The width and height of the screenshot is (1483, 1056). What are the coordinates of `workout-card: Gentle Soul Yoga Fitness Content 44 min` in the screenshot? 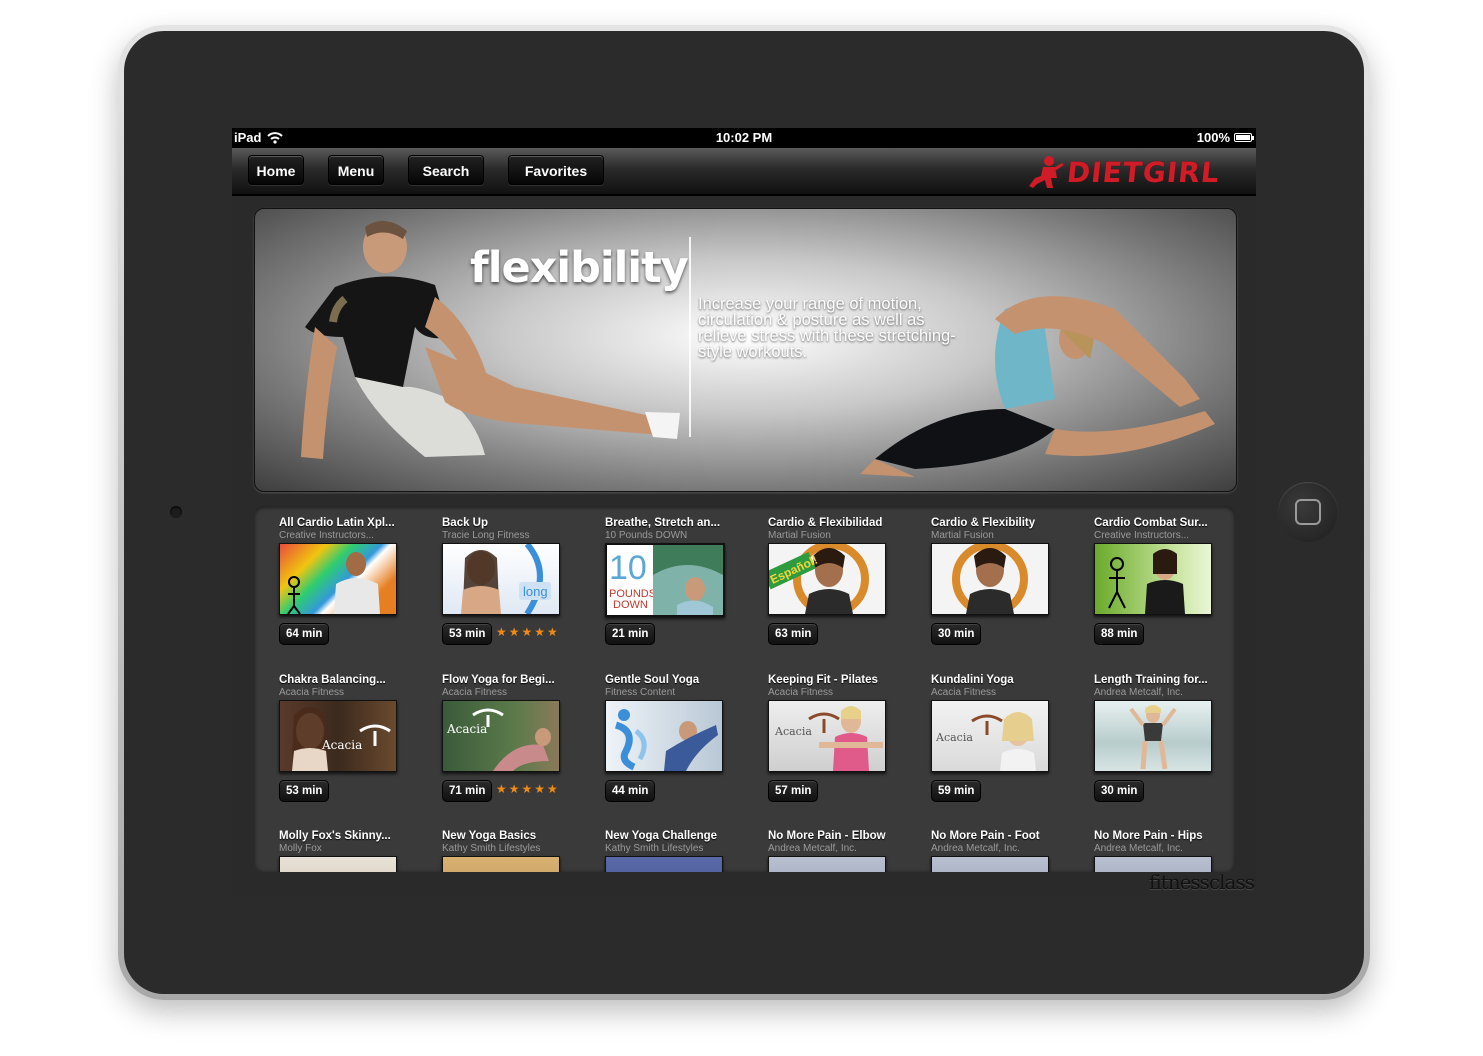 It's located at (670, 738).